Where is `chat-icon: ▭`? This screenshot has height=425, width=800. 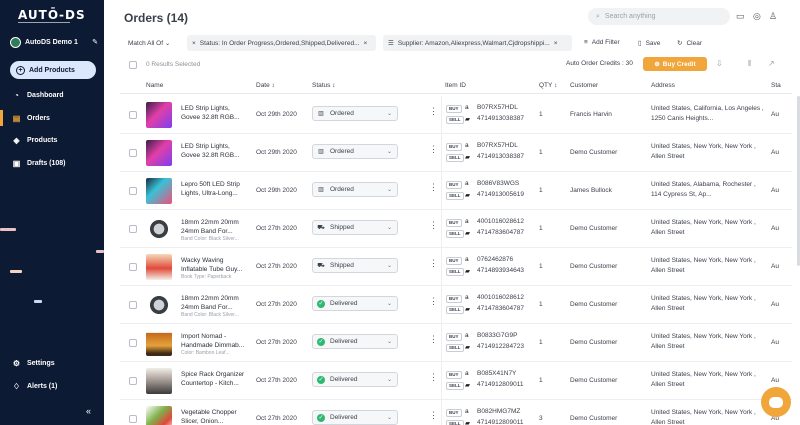
chat-icon: ▭ is located at coordinates (740, 16).